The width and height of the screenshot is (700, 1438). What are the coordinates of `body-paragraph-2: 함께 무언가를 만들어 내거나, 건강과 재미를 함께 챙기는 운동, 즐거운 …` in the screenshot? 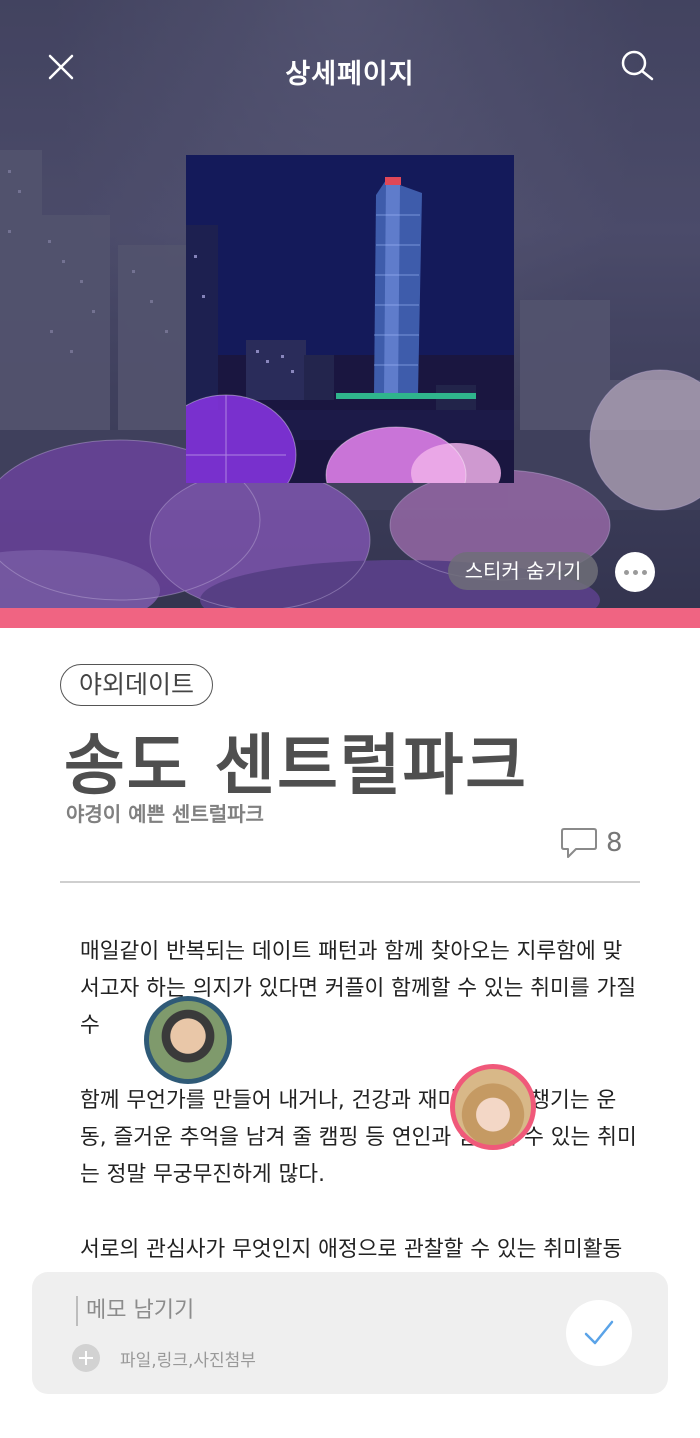 It's located at (358, 1137).